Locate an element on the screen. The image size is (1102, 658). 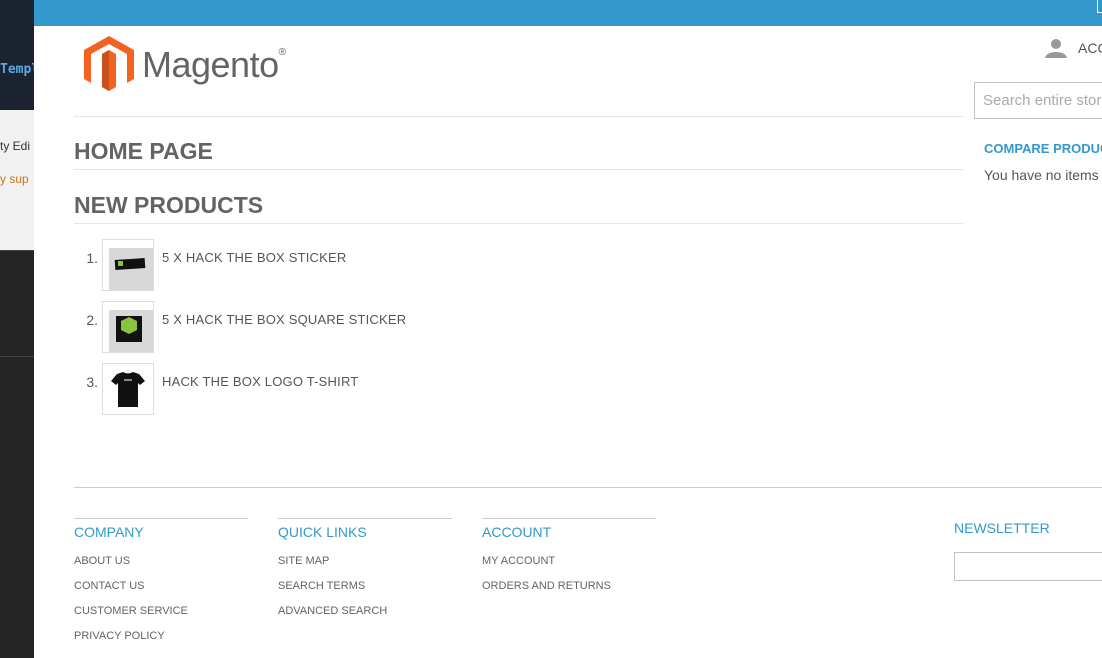
footer-column-title: QUICK LINKS is located at coordinates (322, 532).